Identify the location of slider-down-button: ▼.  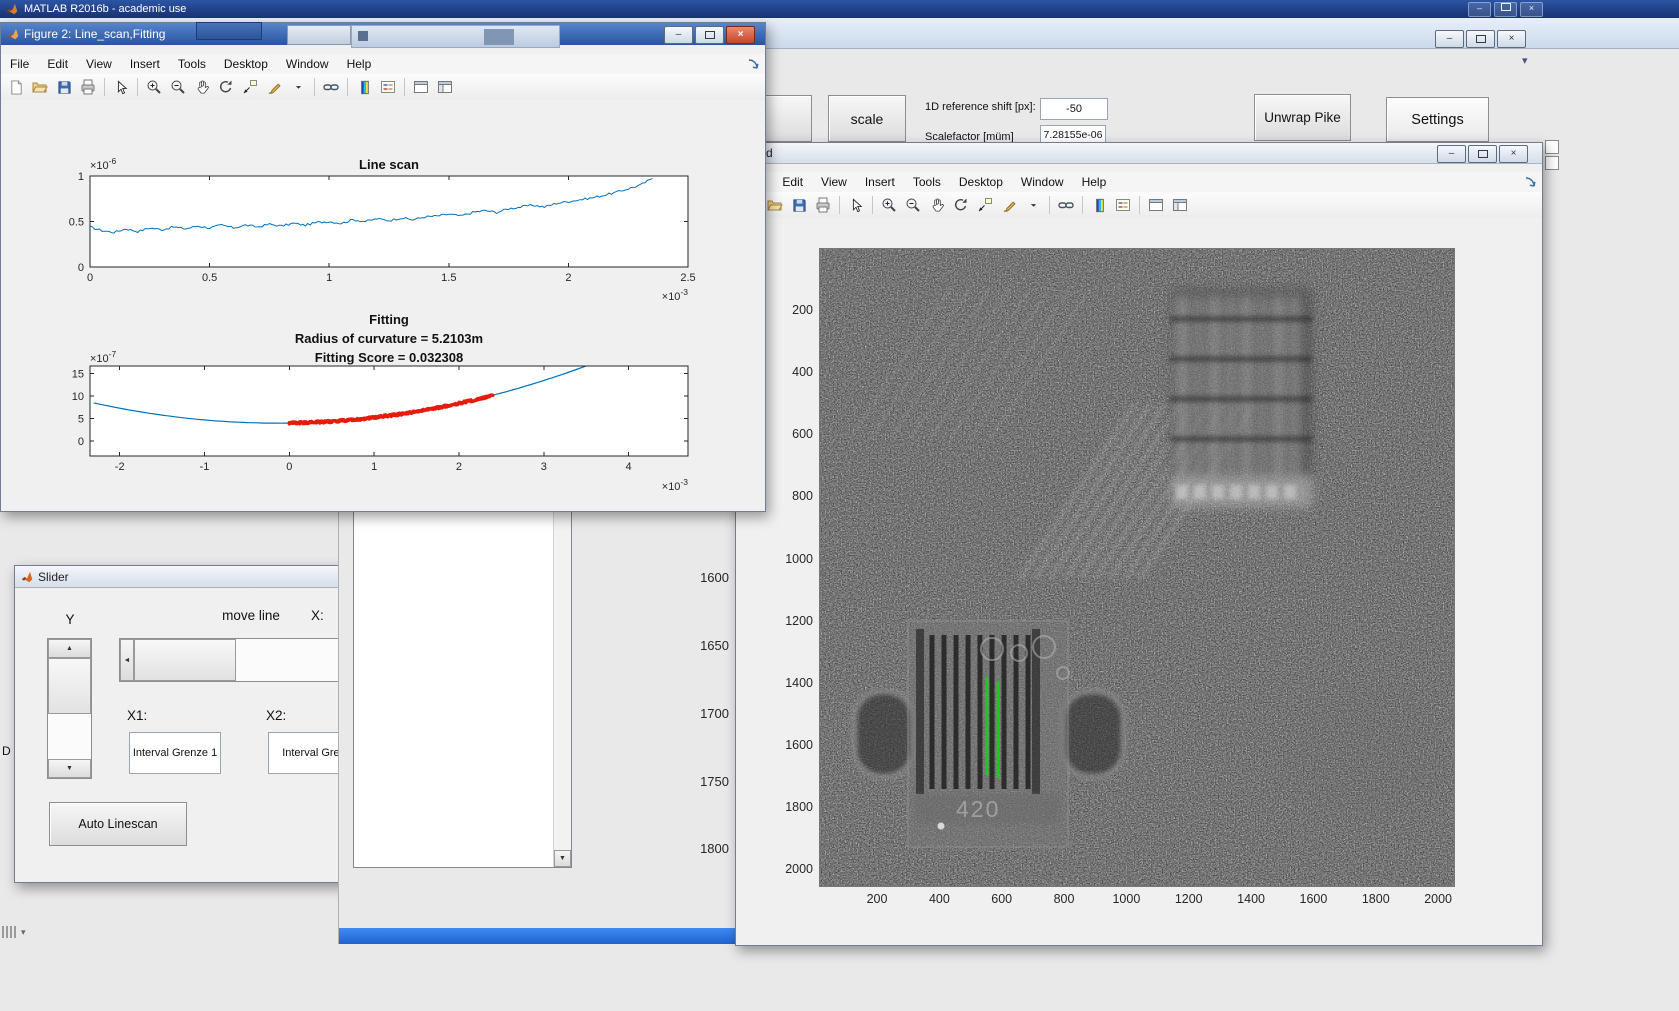
(69, 768).